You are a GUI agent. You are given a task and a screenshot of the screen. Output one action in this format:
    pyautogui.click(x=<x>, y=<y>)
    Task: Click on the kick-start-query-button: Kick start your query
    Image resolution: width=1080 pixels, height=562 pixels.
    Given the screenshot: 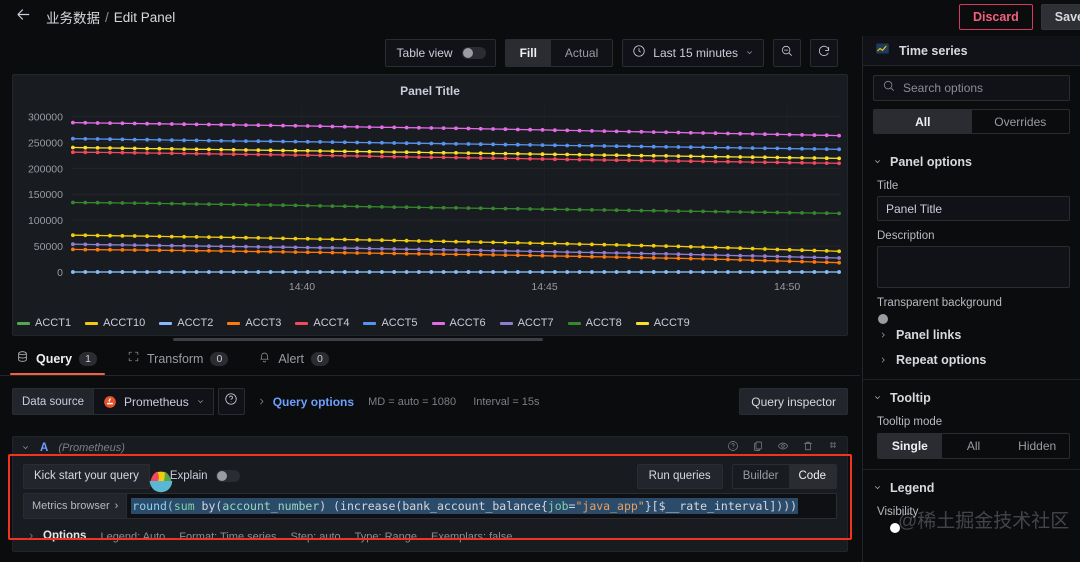 What is the action you would take?
    pyautogui.click(x=86, y=476)
    